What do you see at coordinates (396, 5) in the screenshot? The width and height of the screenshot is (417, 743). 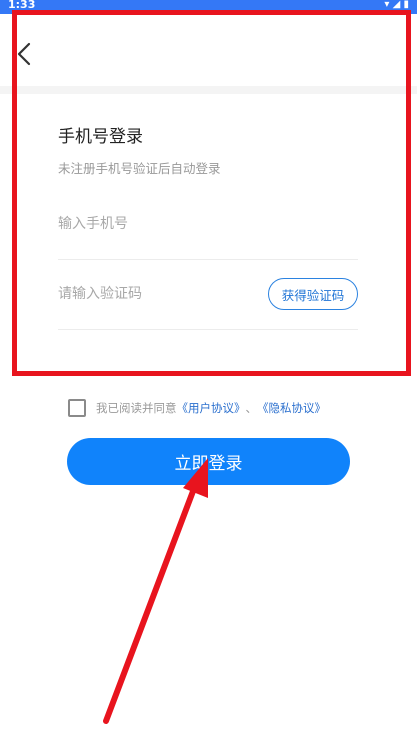 I see `status-icons: ▾ ◢ ▮` at bounding box center [396, 5].